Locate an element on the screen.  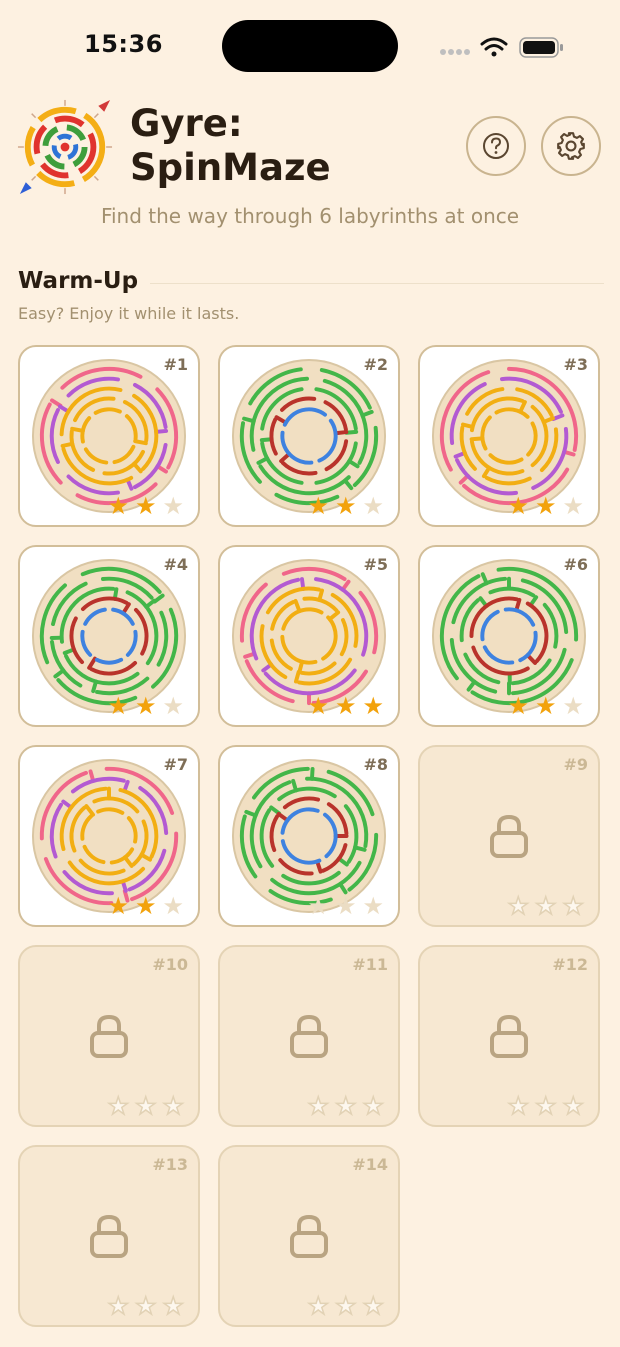
wifi-icon is located at coordinates (494, 47).